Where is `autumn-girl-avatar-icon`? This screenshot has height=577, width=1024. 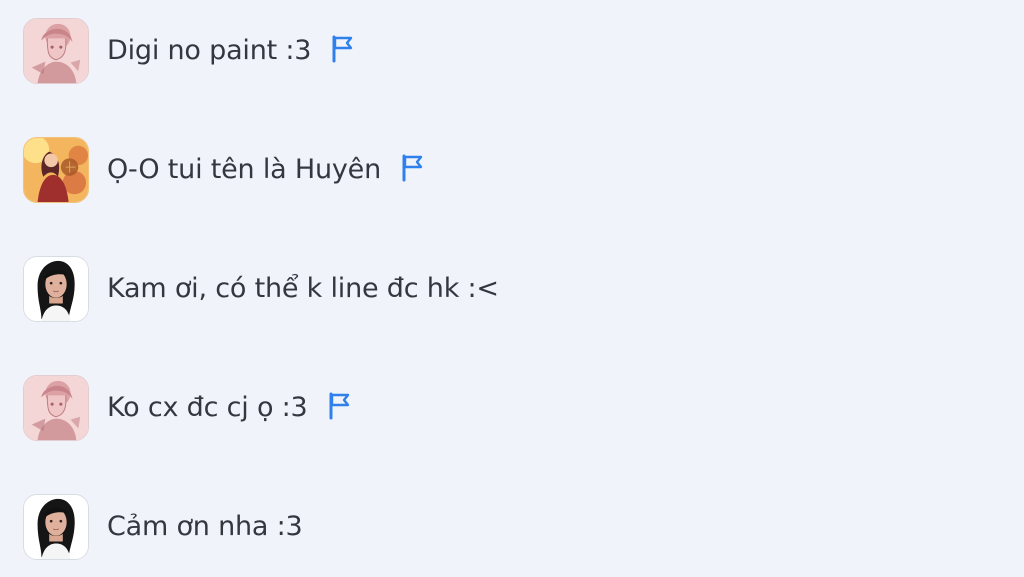 autumn-girl-avatar-icon is located at coordinates (56, 170).